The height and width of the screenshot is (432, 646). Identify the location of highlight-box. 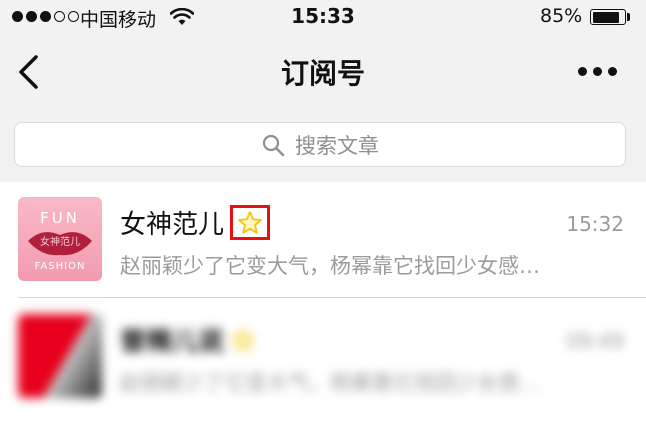
(250, 222).